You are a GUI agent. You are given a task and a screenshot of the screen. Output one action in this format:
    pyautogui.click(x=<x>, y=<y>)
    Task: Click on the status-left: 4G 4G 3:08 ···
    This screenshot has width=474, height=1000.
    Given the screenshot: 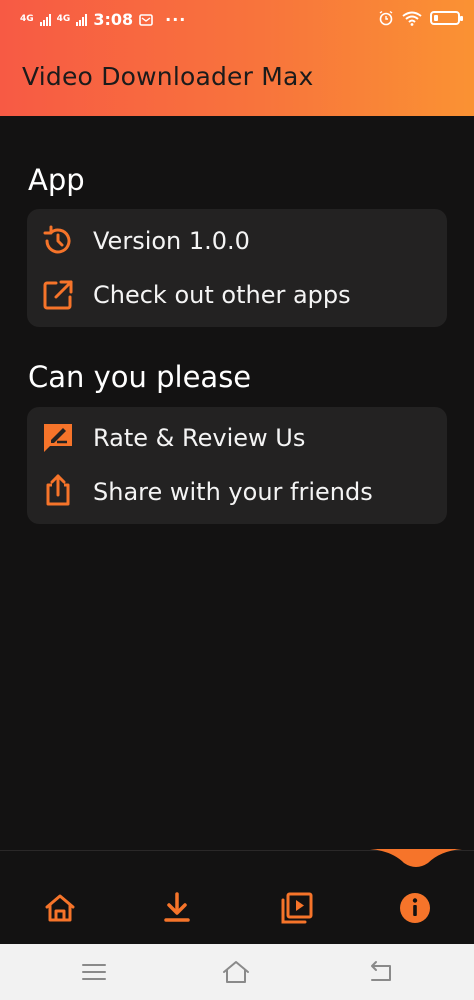 What is the action you would take?
    pyautogui.click(x=103, y=19)
    